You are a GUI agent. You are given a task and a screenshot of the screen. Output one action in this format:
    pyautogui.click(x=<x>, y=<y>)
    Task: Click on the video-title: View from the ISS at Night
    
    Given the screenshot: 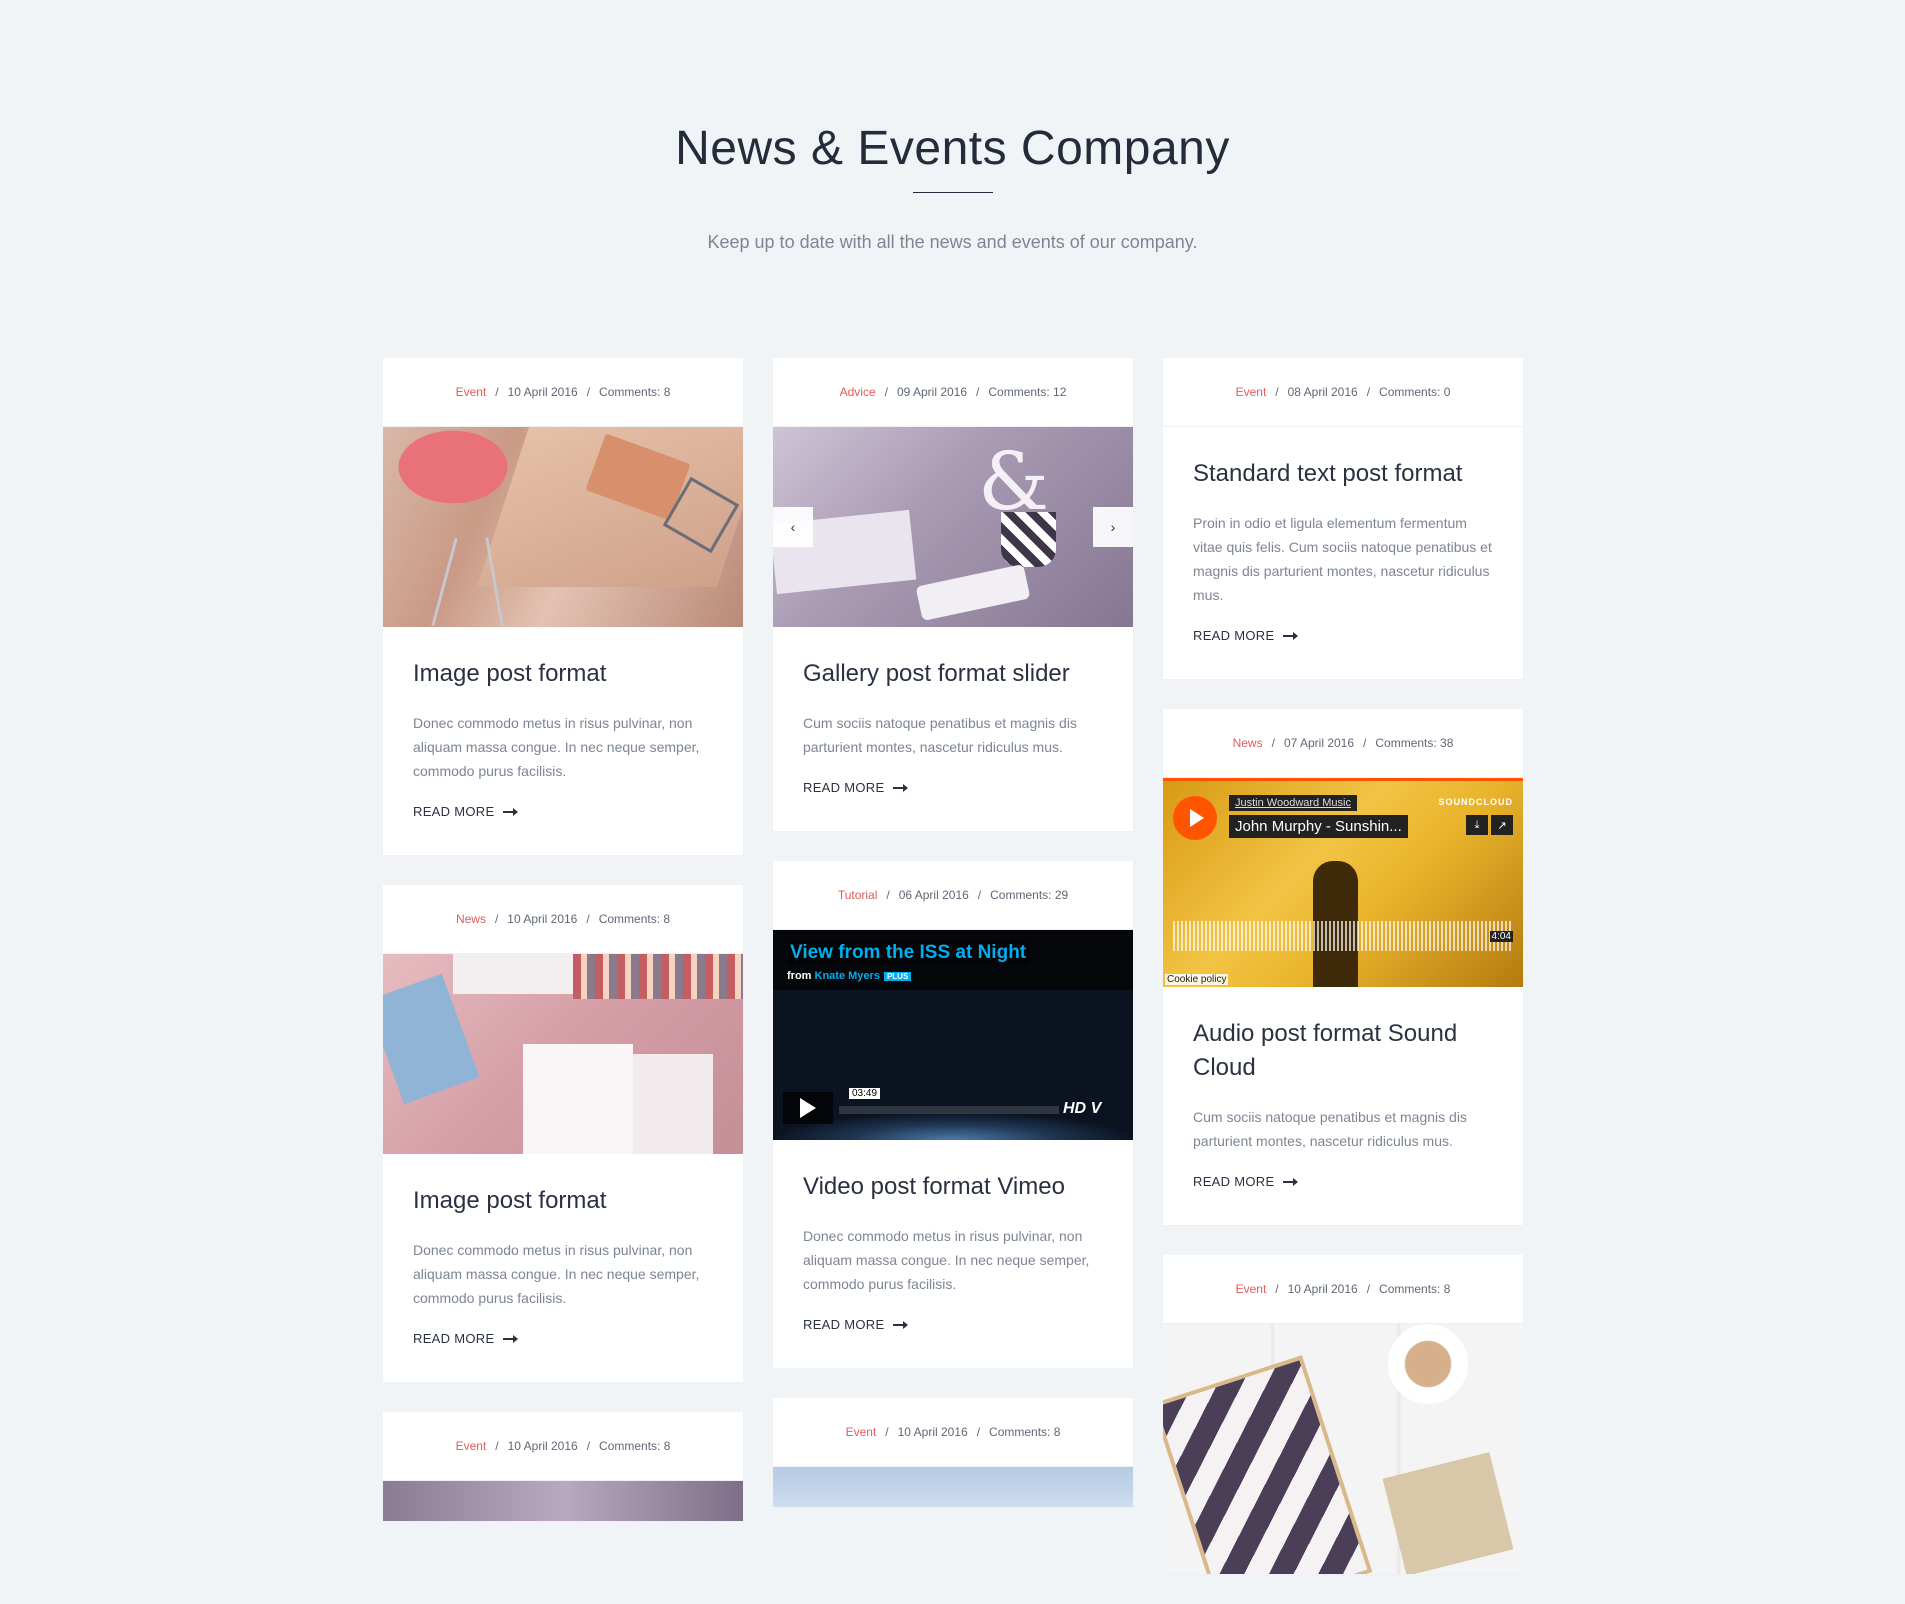 What is the action you would take?
    pyautogui.click(x=908, y=953)
    